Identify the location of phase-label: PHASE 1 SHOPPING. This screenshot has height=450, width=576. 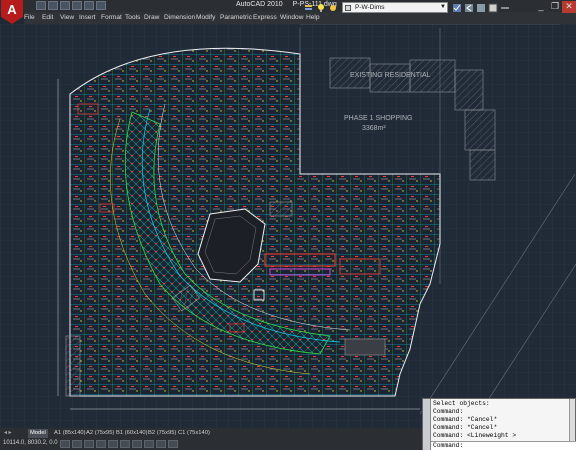
(378, 118).